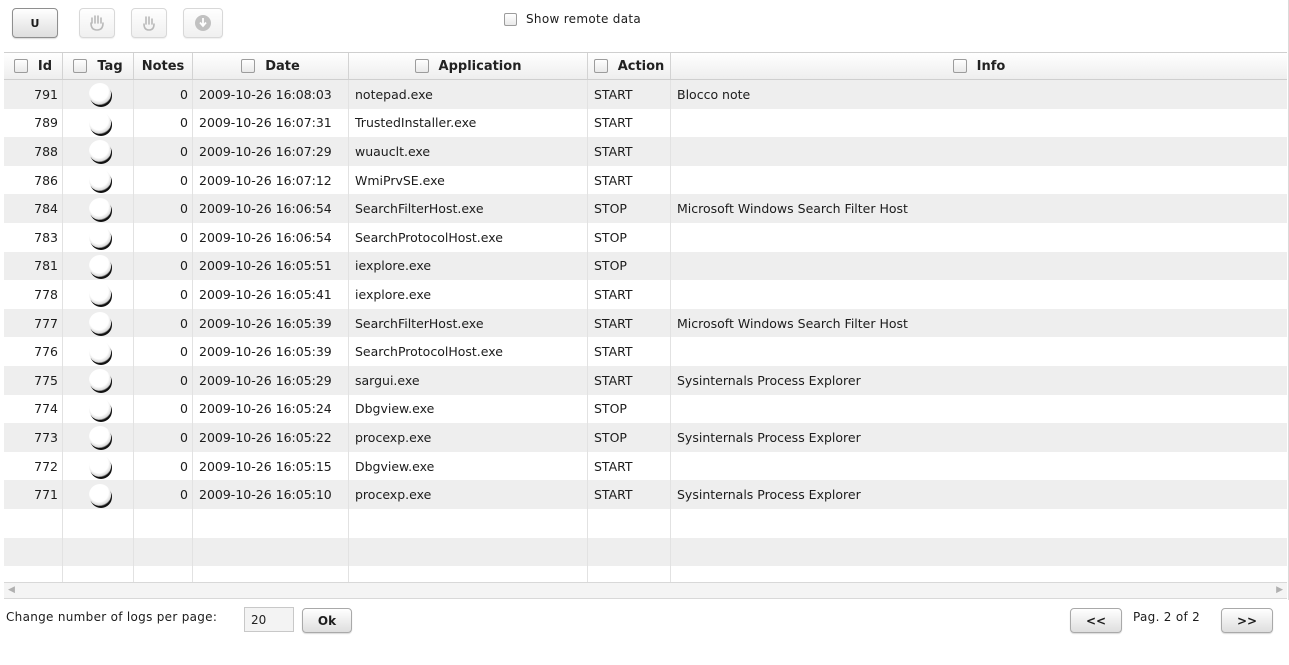 The width and height of the screenshot is (1289, 665). What do you see at coordinates (33, 180) in the screenshot?
I see `cell-id: 786` at bounding box center [33, 180].